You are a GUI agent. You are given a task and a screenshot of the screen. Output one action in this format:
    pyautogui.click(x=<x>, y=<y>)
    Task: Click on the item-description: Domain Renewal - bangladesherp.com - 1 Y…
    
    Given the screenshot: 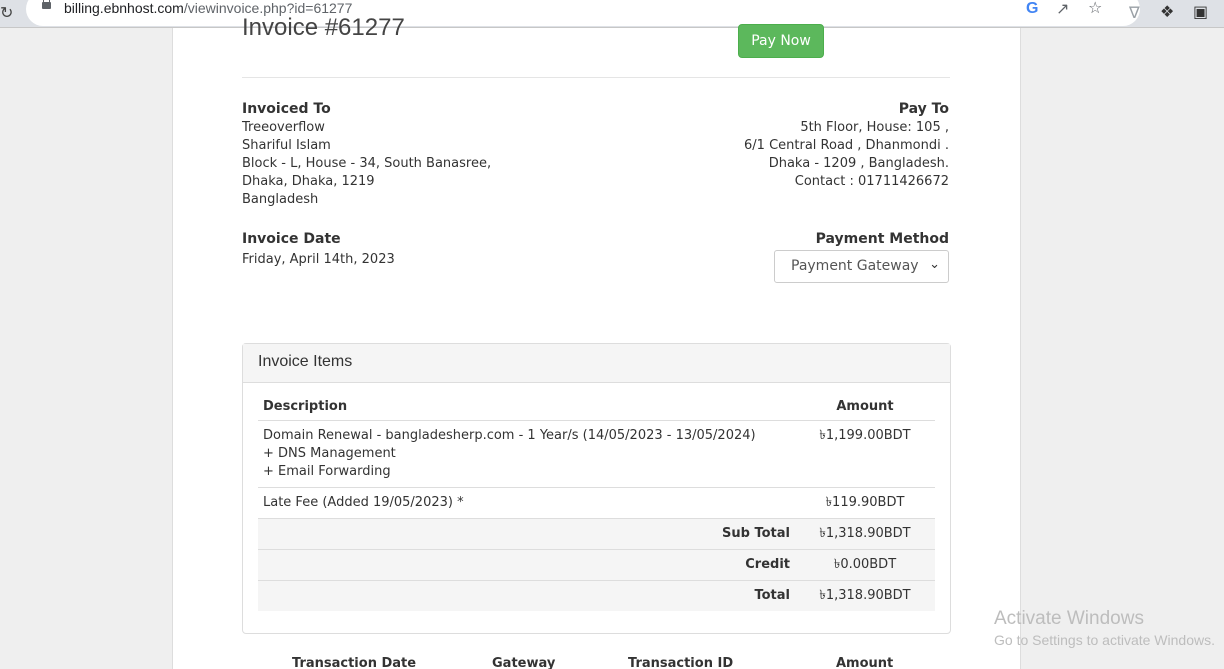 What is the action you would take?
    pyautogui.click(x=526, y=454)
    